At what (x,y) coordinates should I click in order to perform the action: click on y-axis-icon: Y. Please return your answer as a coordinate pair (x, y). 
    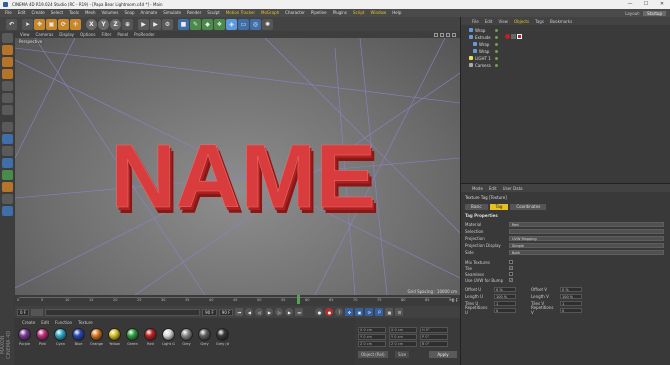
    Looking at the image, I should click on (103, 24).